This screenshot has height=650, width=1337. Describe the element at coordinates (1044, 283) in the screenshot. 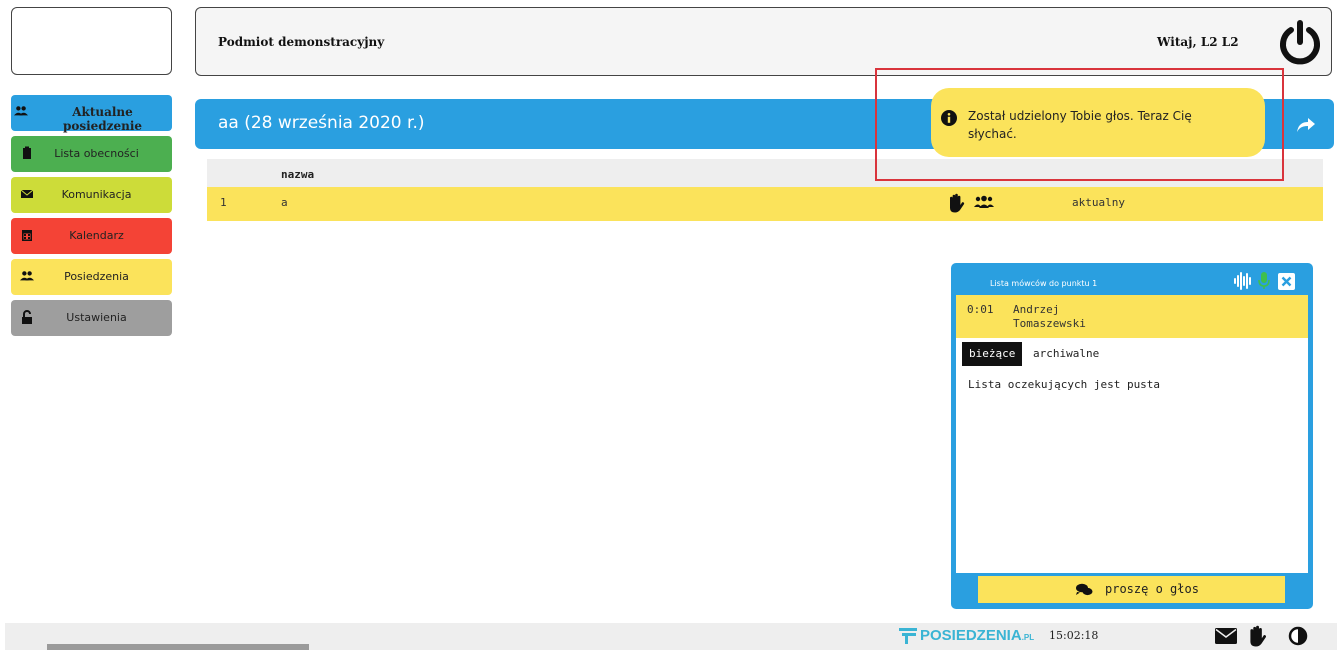

I see `speakers-panel-title: Lista mówców do punktu 1` at that location.